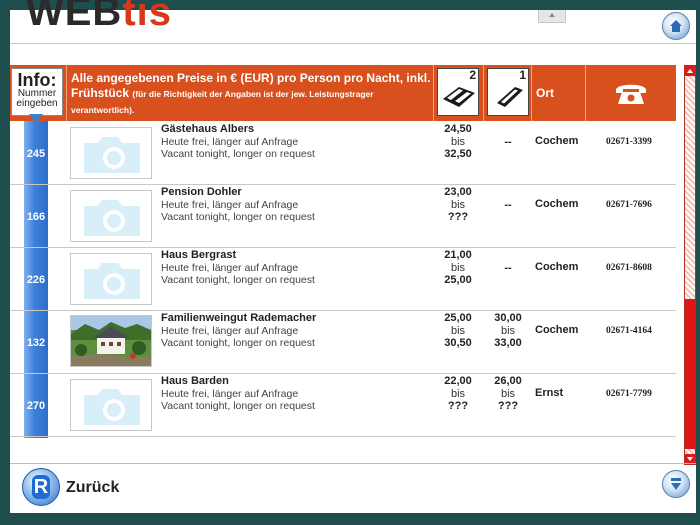 This screenshot has height=525, width=700. I want to click on back-label: Zurück, so click(93, 487).